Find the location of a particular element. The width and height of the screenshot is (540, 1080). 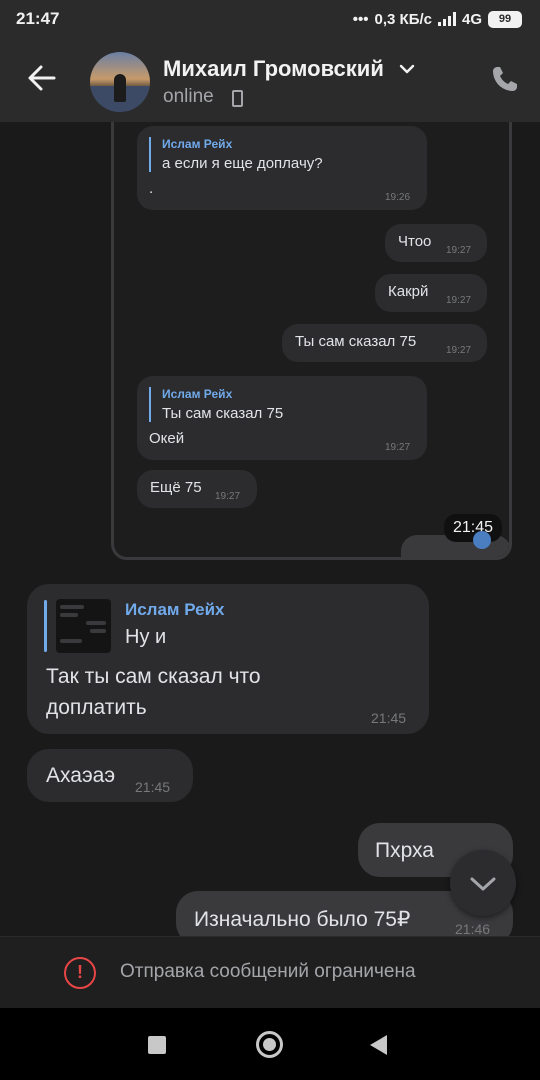

message-text: Изначально было 75₽ is located at coordinates (302, 919).